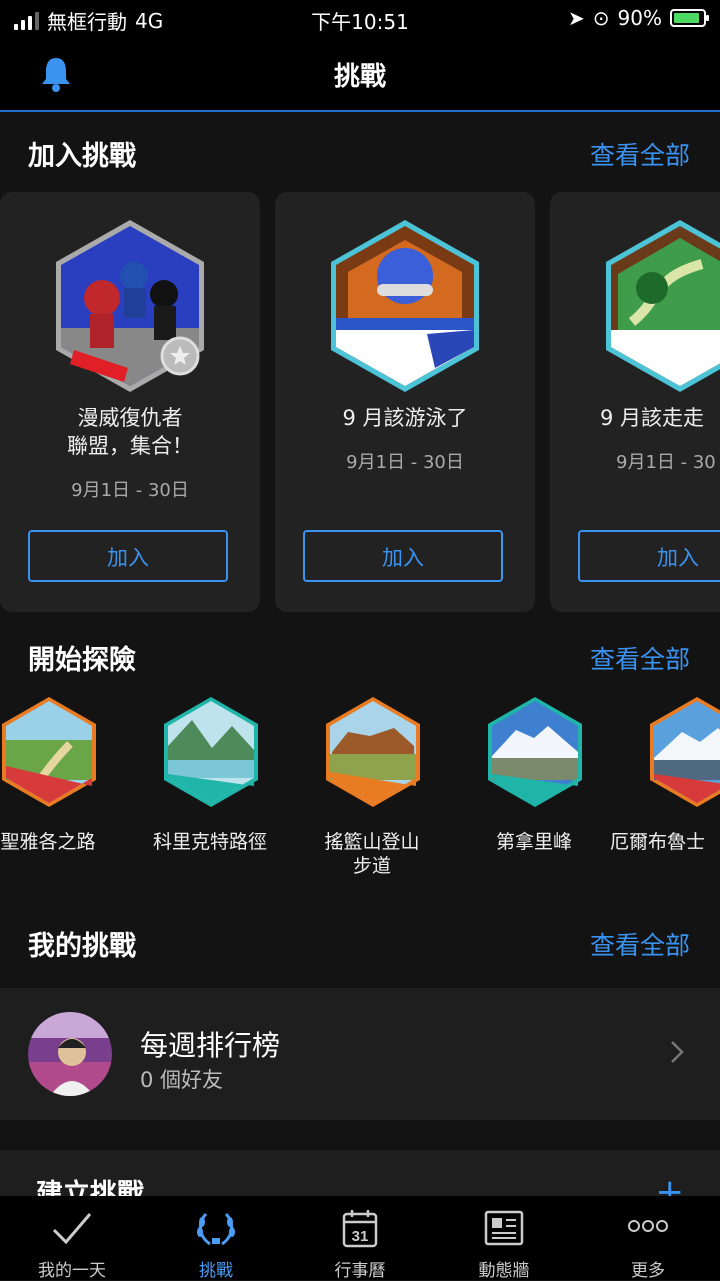  What do you see at coordinates (635, 402) in the screenshot?
I see `challenge-card-walk: 9 月該走走 9月1日 - 30 加入` at bounding box center [635, 402].